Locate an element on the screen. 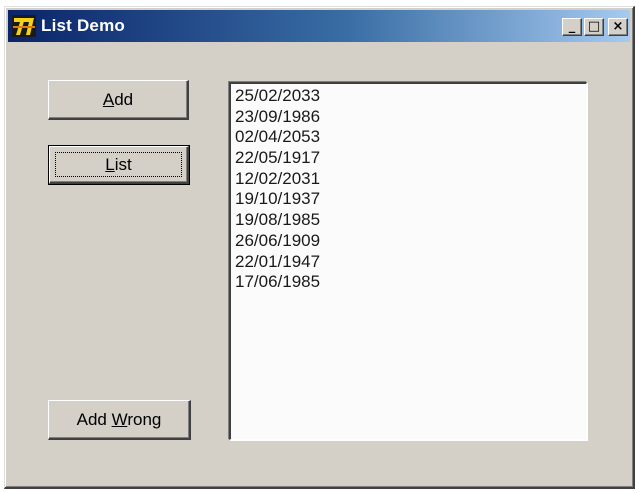 Image resolution: width=639 pixels, height=493 pixels. maximize-icon: □ is located at coordinates (594, 26).